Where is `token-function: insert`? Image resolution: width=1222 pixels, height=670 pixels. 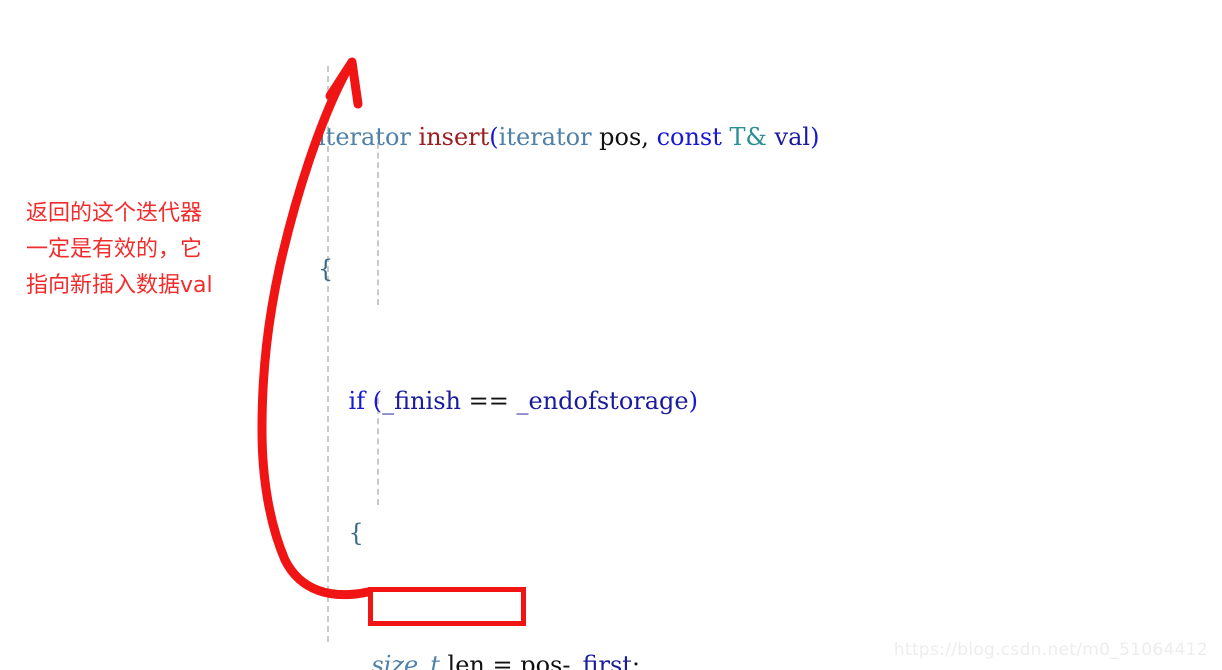
token-function: insert is located at coordinates (454, 137).